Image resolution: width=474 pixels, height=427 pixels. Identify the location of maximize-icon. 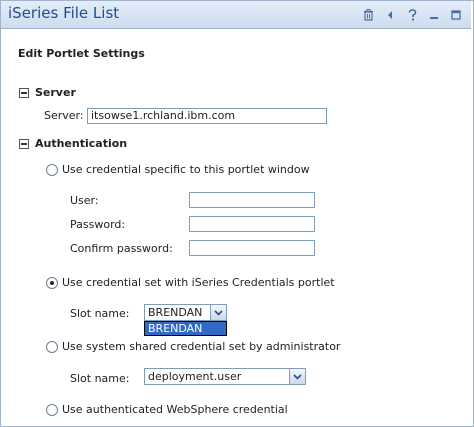
(456, 15).